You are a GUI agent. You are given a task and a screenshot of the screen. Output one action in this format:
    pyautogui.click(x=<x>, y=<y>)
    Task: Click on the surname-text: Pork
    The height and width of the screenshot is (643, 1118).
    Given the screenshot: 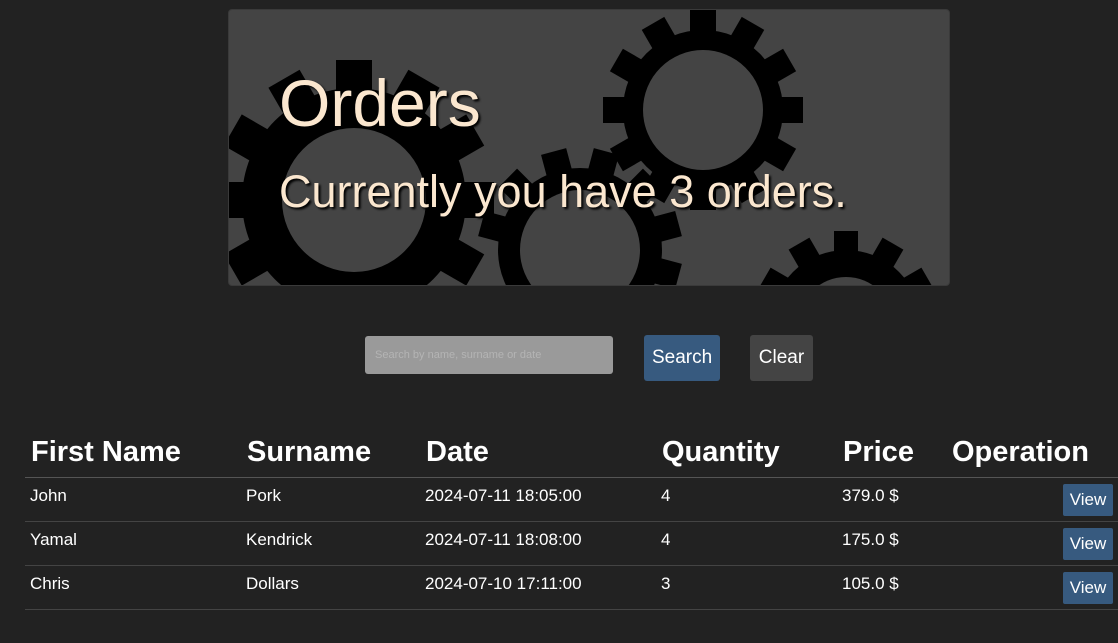 What is the action you would take?
    pyautogui.click(x=263, y=495)
    